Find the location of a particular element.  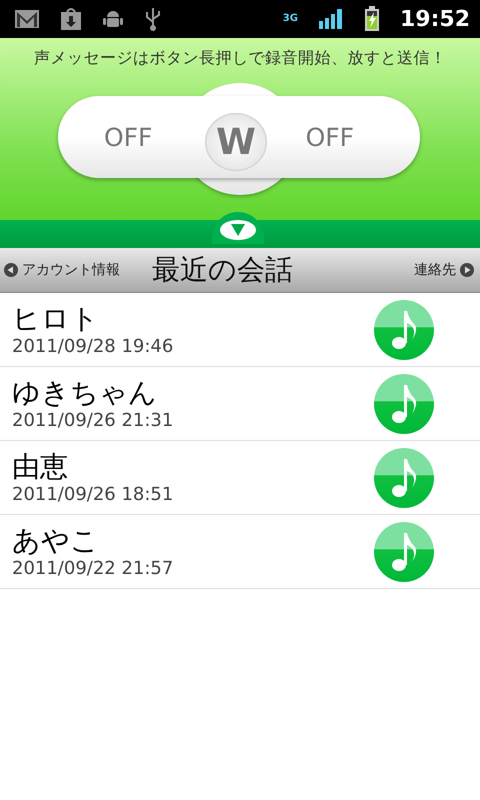

contact-name: あやこ is located at coordinates (56, 541).